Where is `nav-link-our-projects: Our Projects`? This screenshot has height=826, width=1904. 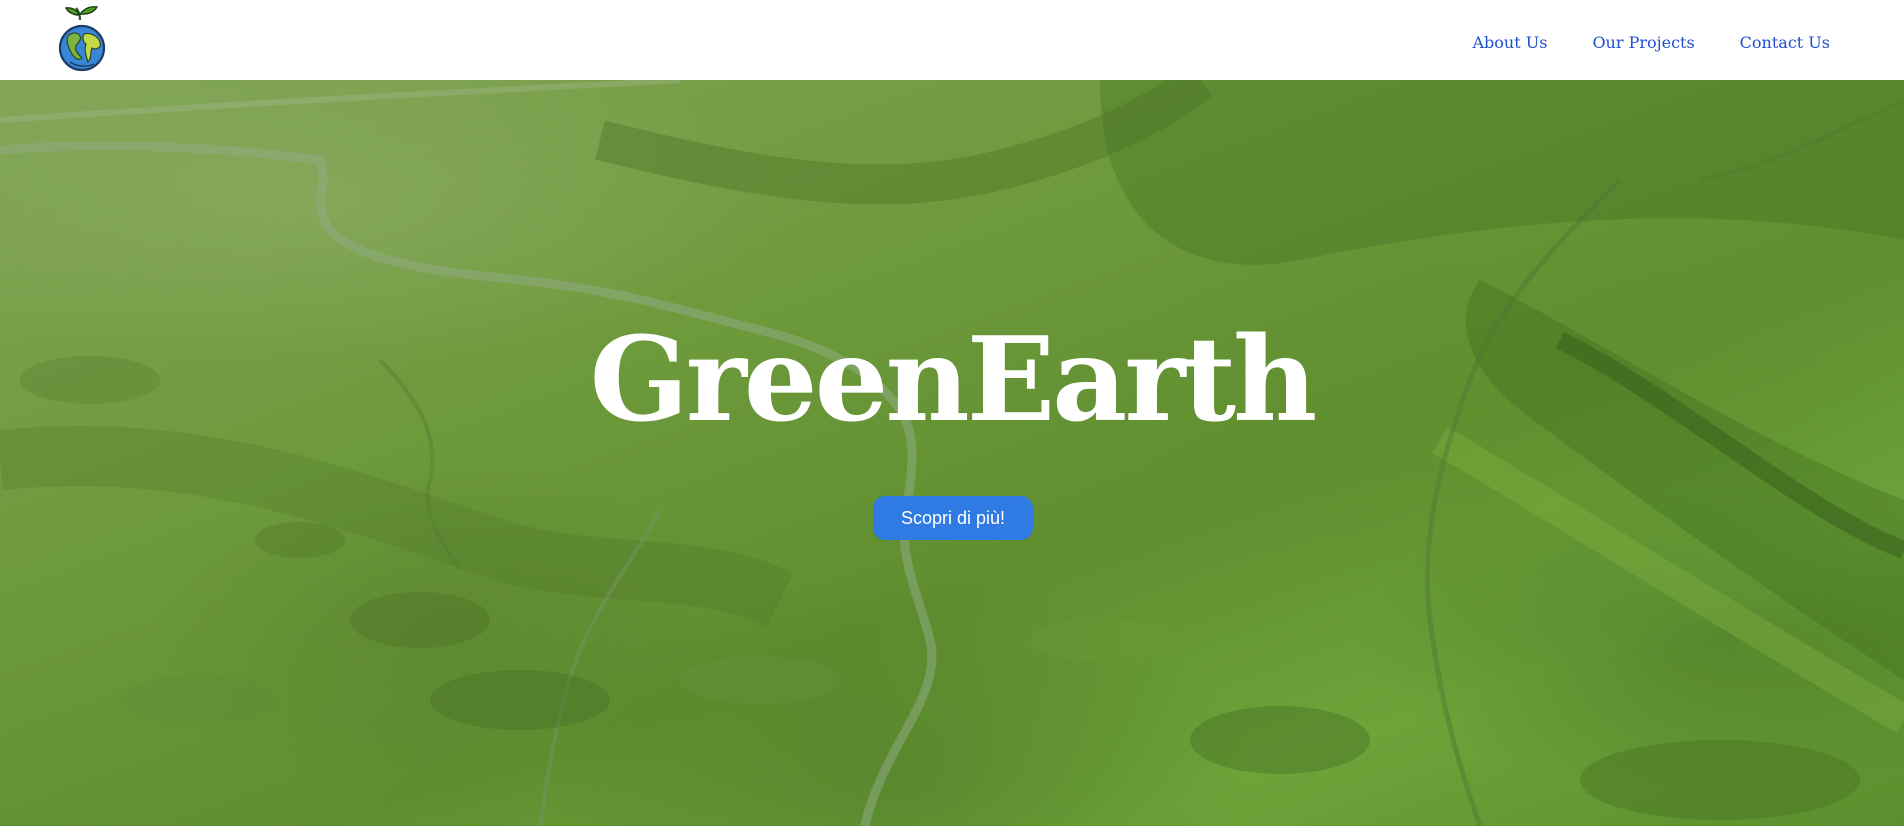
nav-link-our-projects: Our Projects is located at coordinates (1643, 43).